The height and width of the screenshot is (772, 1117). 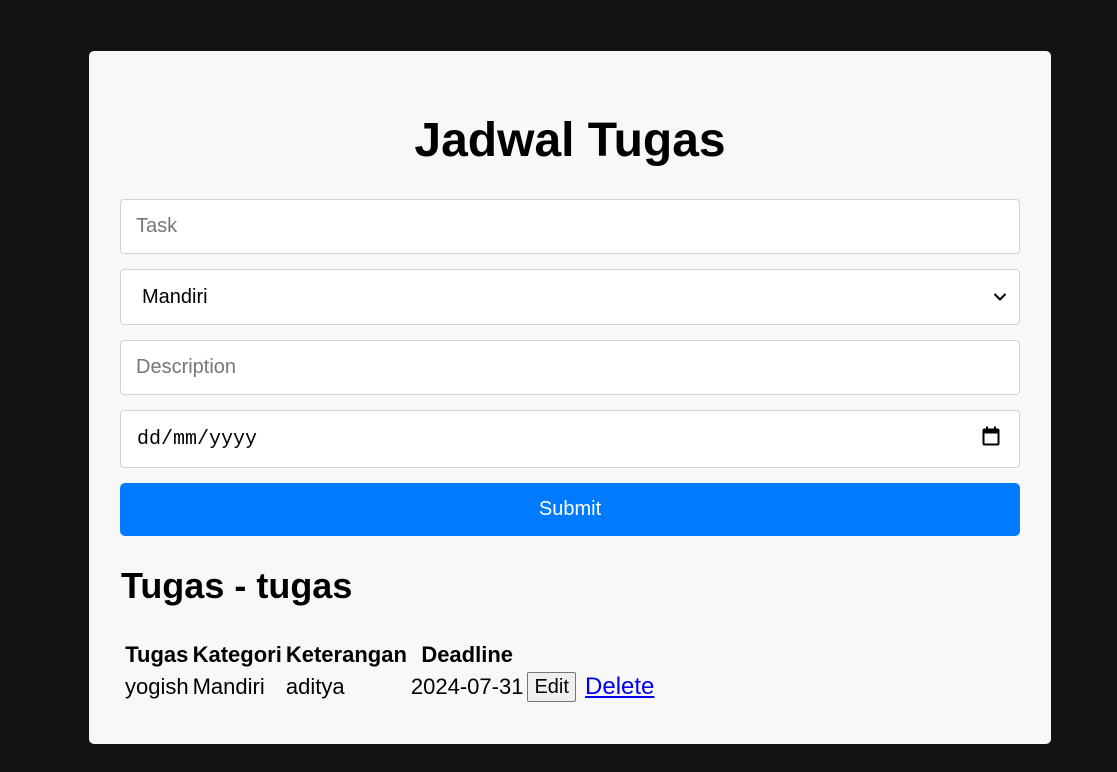 I want to click on table-header-row: Tugas Kategori Keterangan Deadline, so click(x=389, y=655).